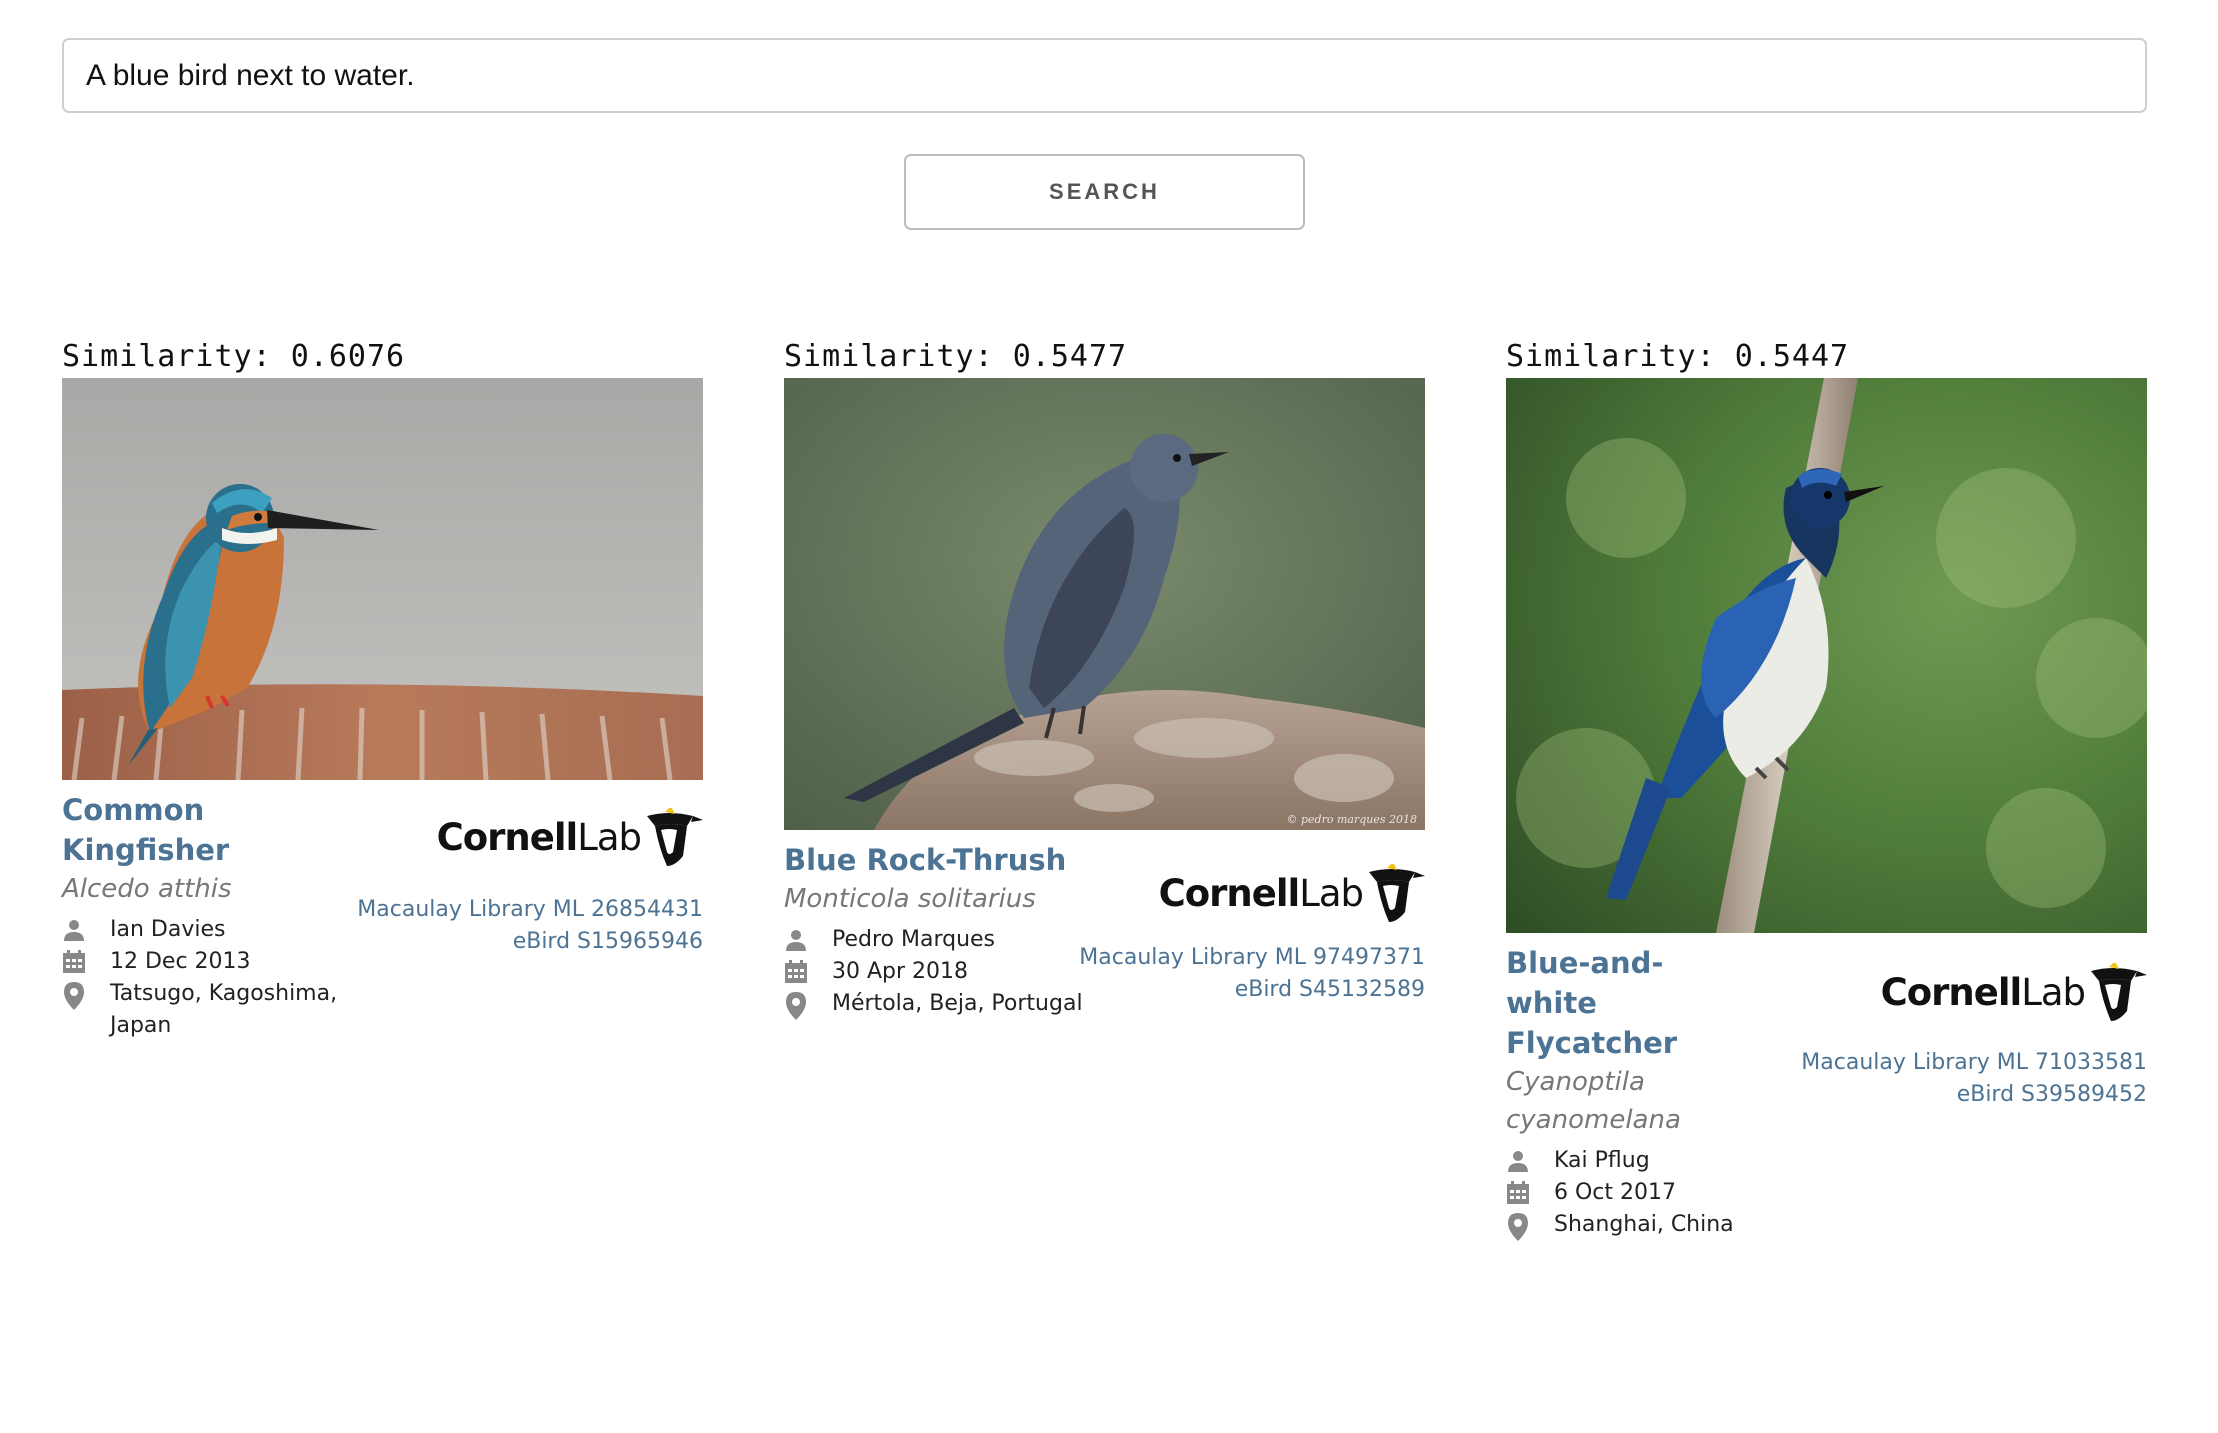 The image size is (2218, 1433). What do you see at coordinates (530, 910) in the screenshot?
I see `macaulay-library-link: Macaulay Library ML 26854431` at bounding box center [530, 910].